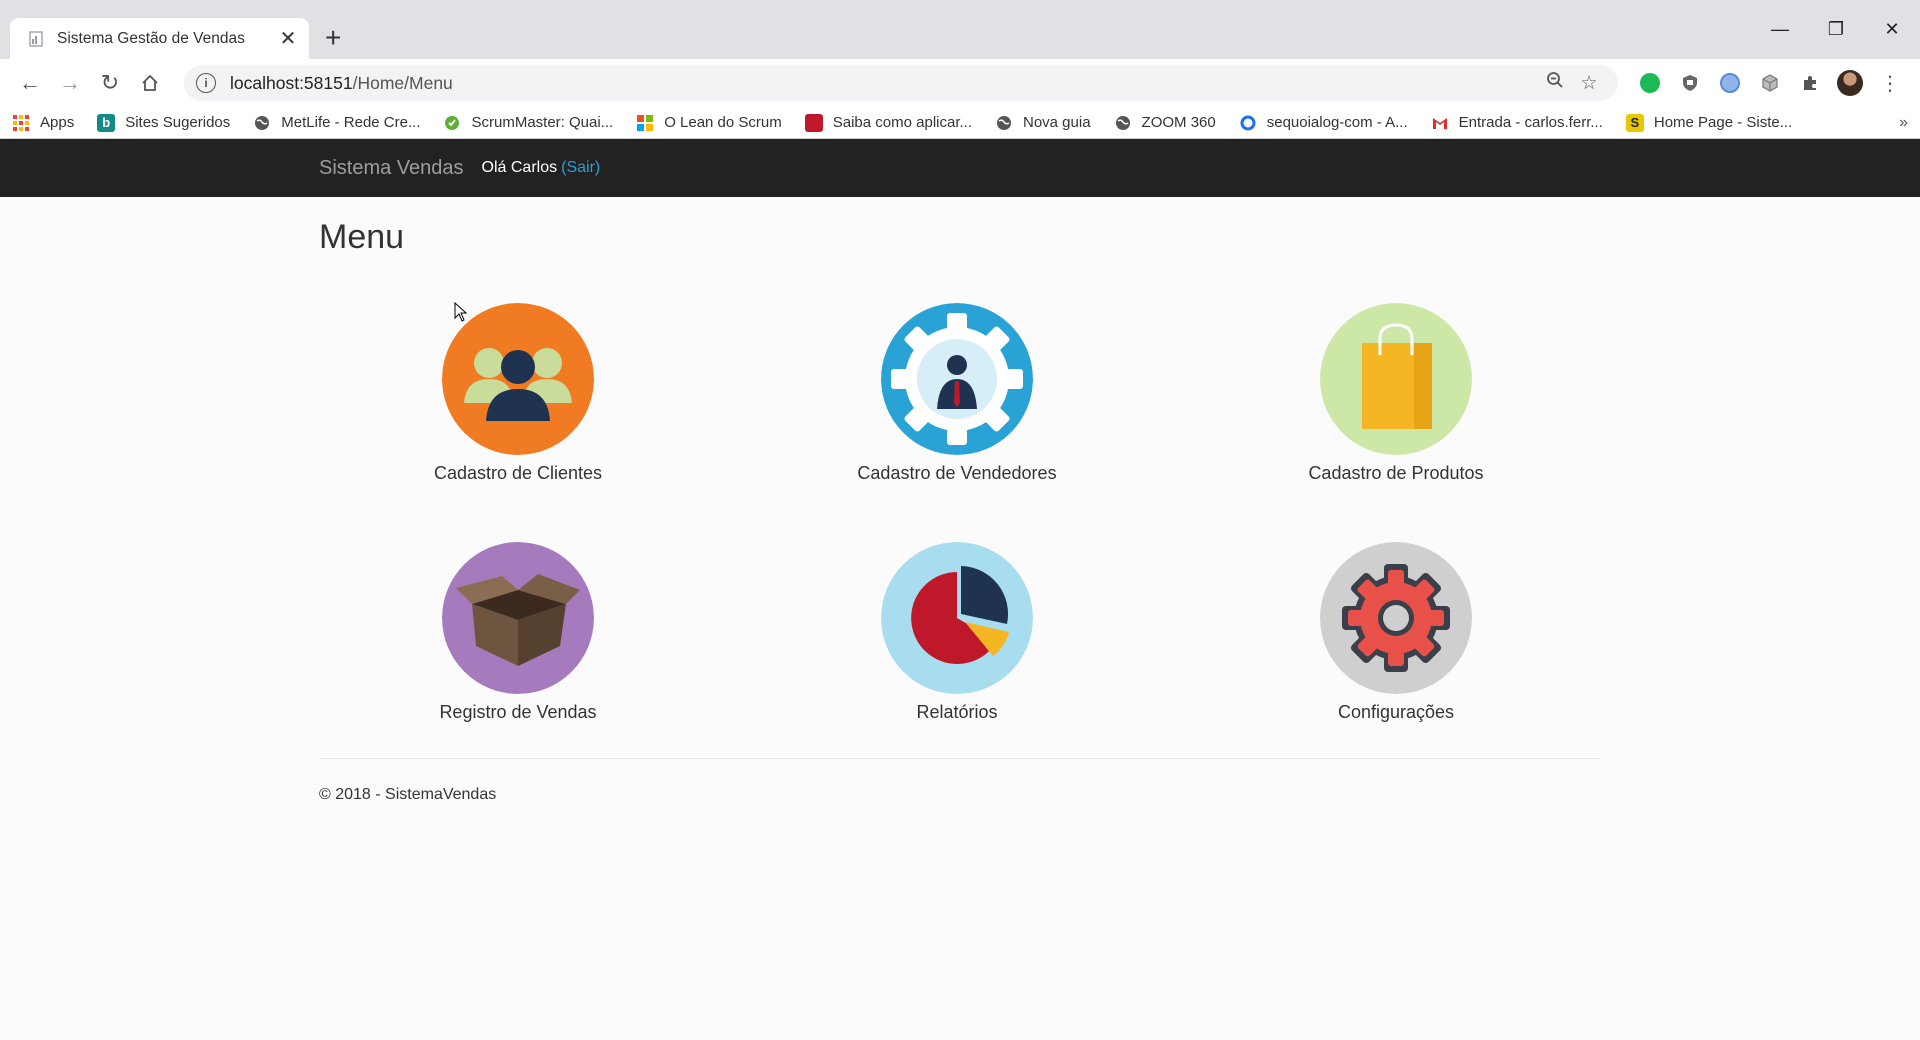 The width and height of the screenshot is (1920, 1040). Describe the element at coordinates (106, 122) in the screenshot. I see `bing-icon: b` at that location.